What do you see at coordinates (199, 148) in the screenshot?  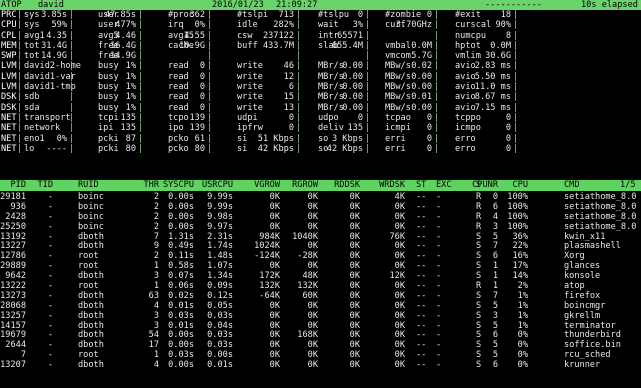 I see `sys-value: 80` at bounding box center [199, 148].